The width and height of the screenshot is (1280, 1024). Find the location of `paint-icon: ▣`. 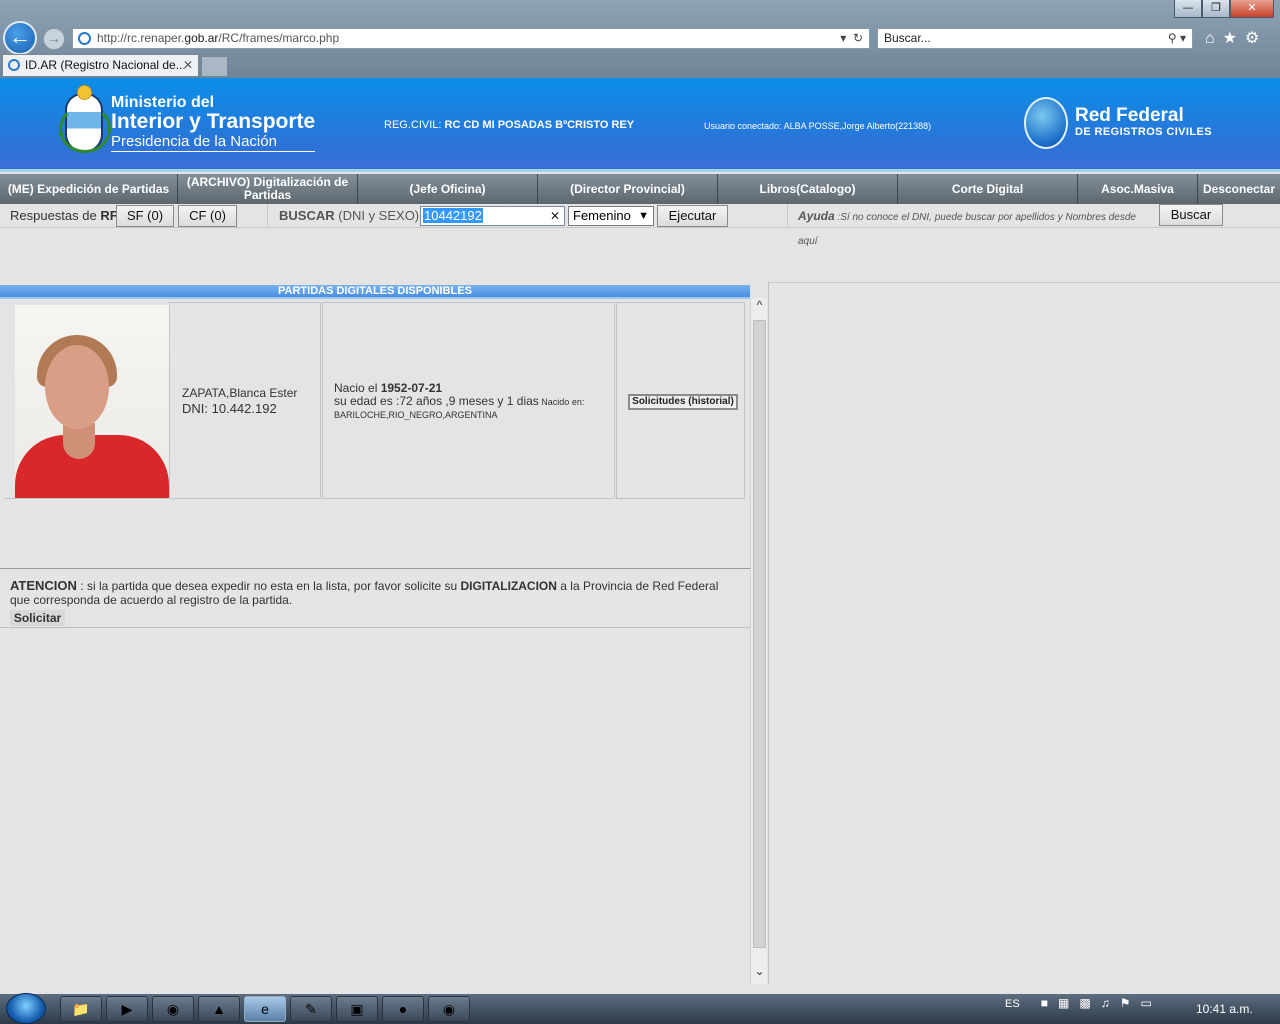

paint-icon: ▣ is located at coordinates (357, 1009).